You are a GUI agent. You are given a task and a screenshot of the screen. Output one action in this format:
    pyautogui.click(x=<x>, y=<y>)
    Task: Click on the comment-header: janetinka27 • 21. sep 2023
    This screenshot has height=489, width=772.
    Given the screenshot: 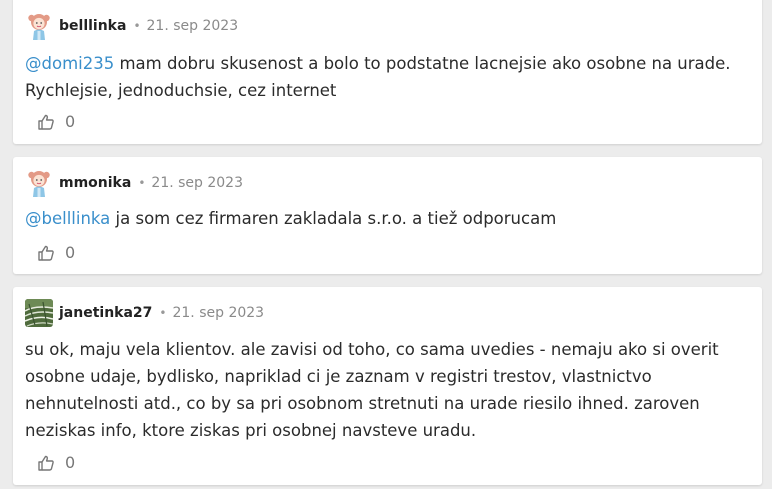 What is the action you would take?
    pyautogui.click(x=144, y=313)
    